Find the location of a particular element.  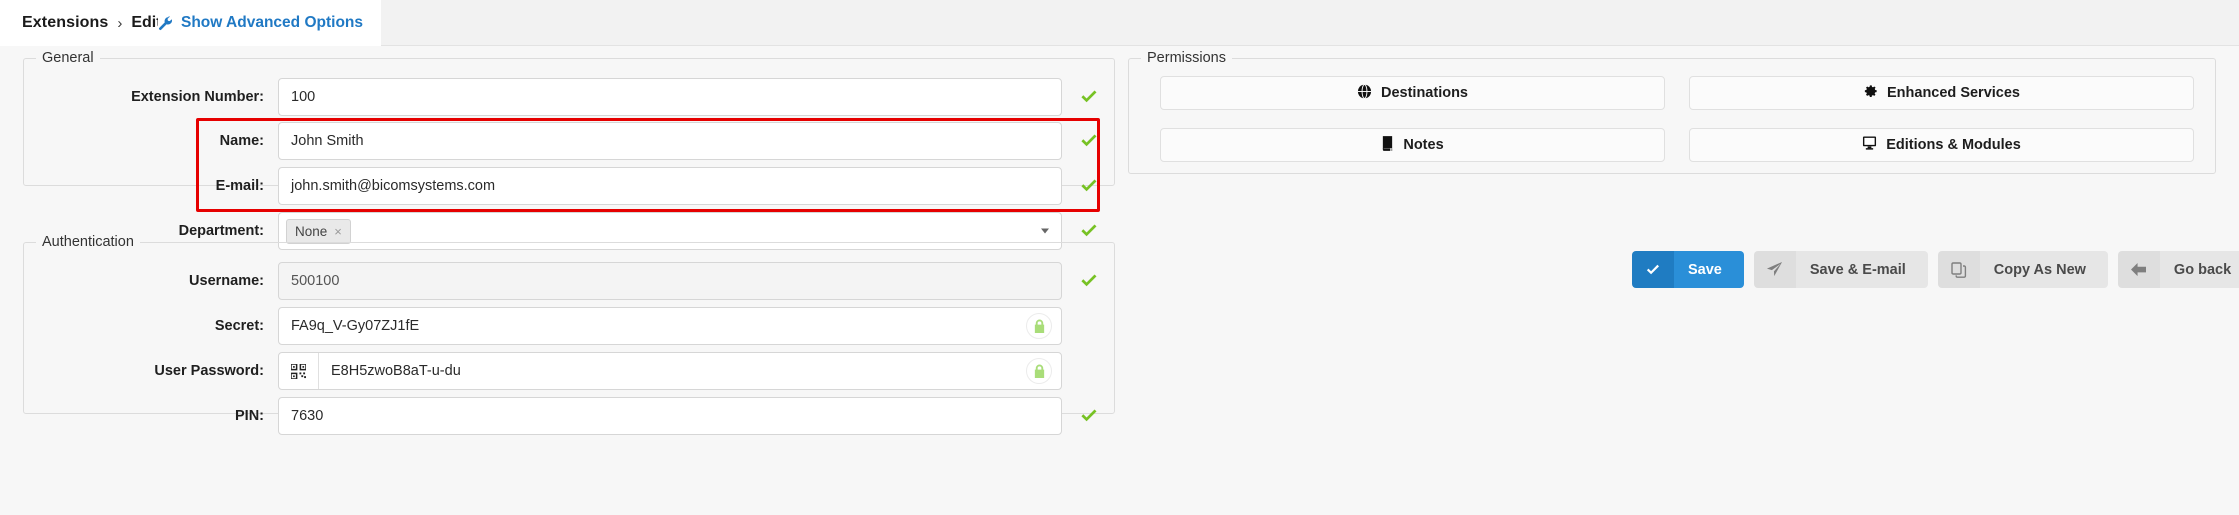

check-icon is located at coordinates (1653, 269).